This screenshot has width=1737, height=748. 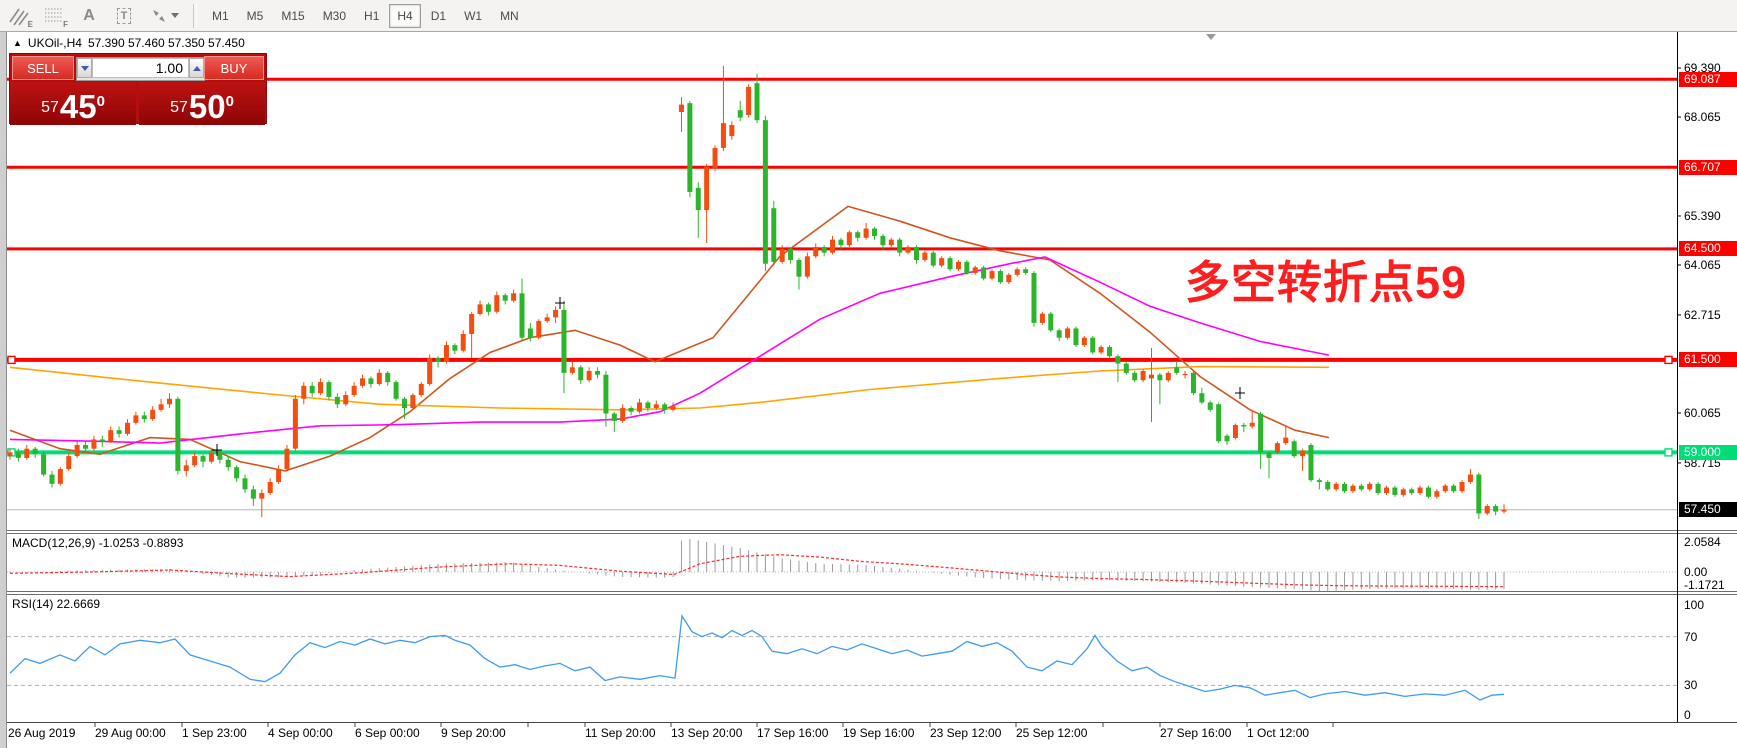 I want to click on chevron-down-icon, so click(x=174, y=15).